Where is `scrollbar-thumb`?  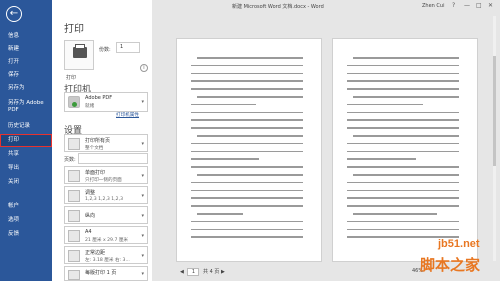 scrollbar-thumb is located at coordinates (494, 111).